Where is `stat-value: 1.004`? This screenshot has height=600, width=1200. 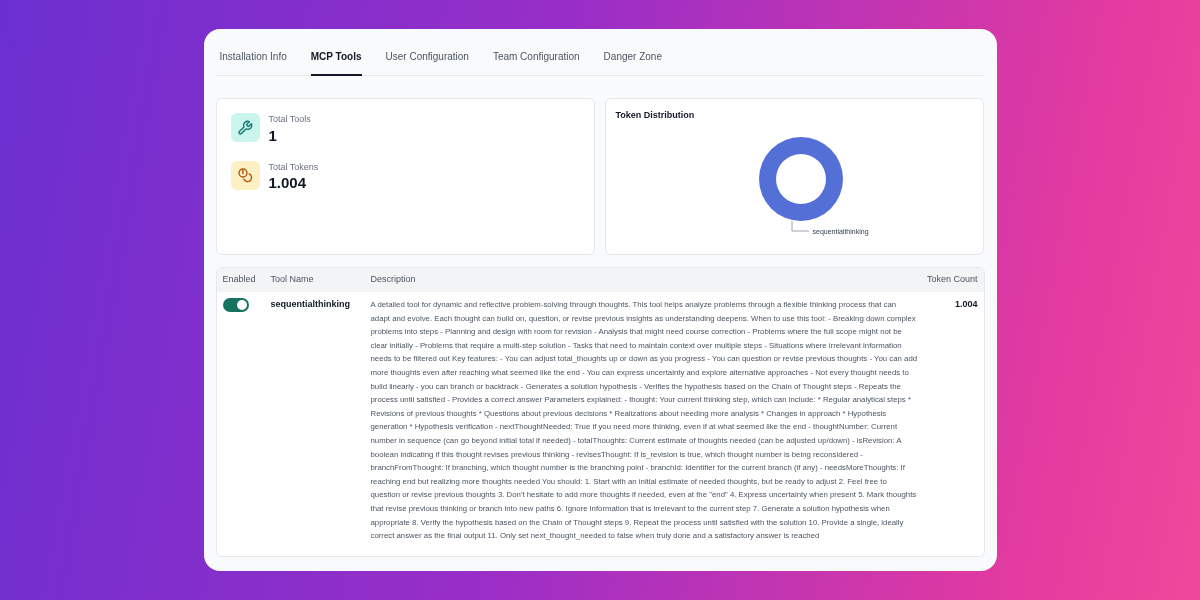 stat-value: 1.004 is located at coordinates (288, 183).